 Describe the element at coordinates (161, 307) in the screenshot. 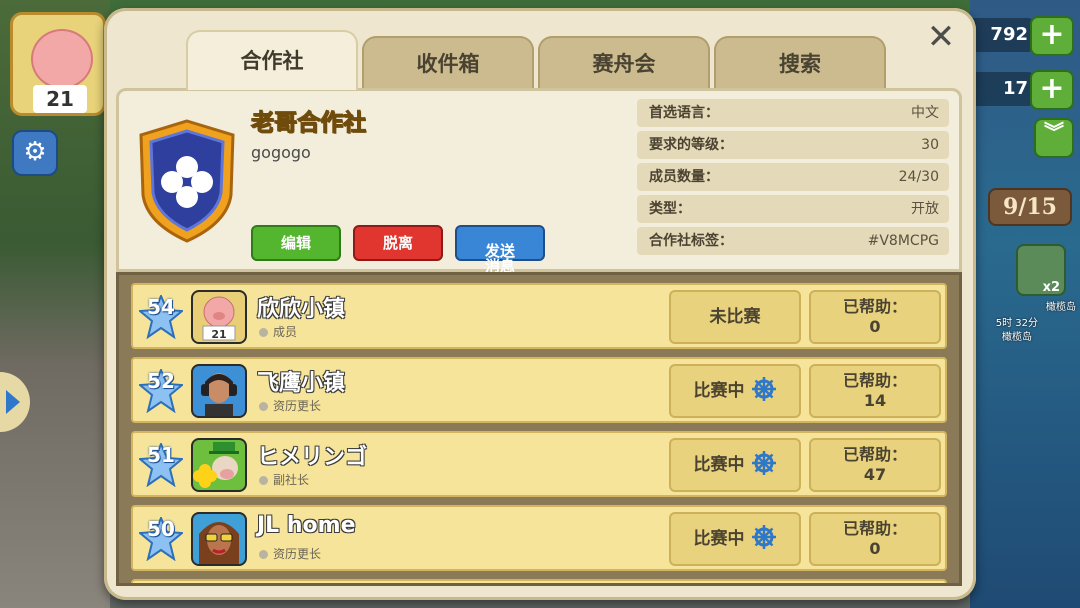

I see `member-level: 54` at that location.